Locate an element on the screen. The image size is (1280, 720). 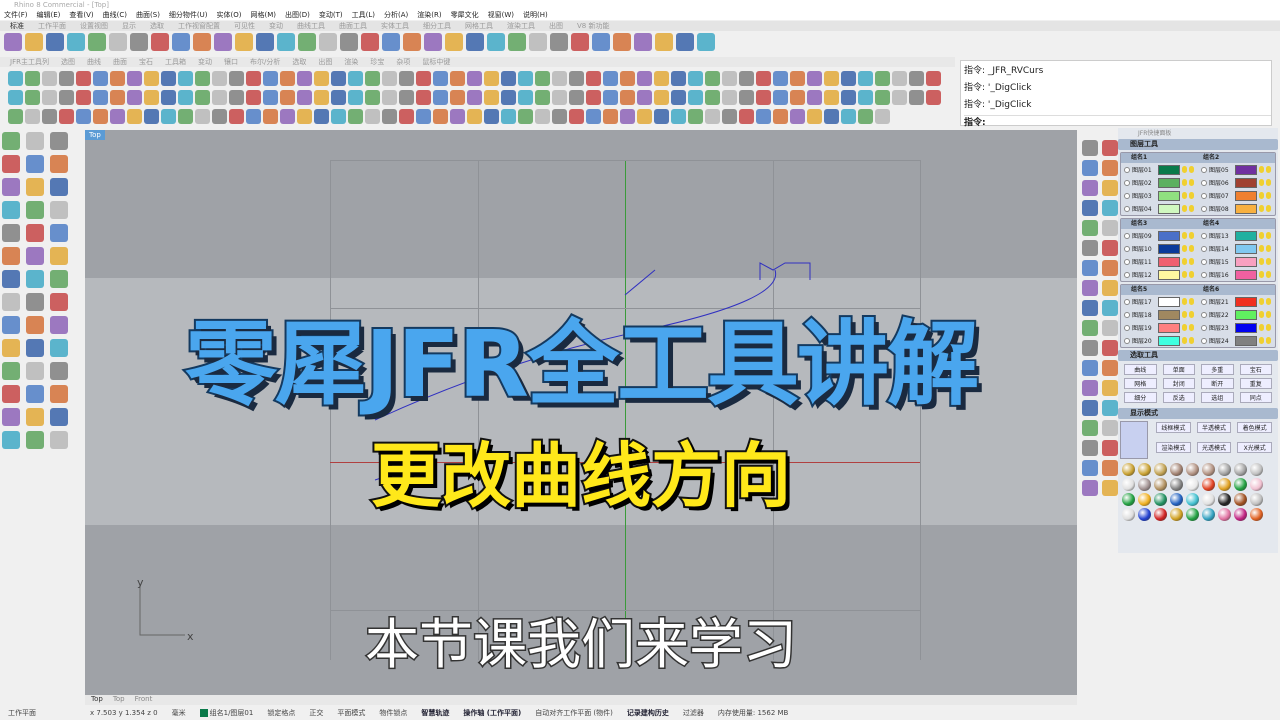
toolbar-tab: 出图 is located at coordinates (556, 26).